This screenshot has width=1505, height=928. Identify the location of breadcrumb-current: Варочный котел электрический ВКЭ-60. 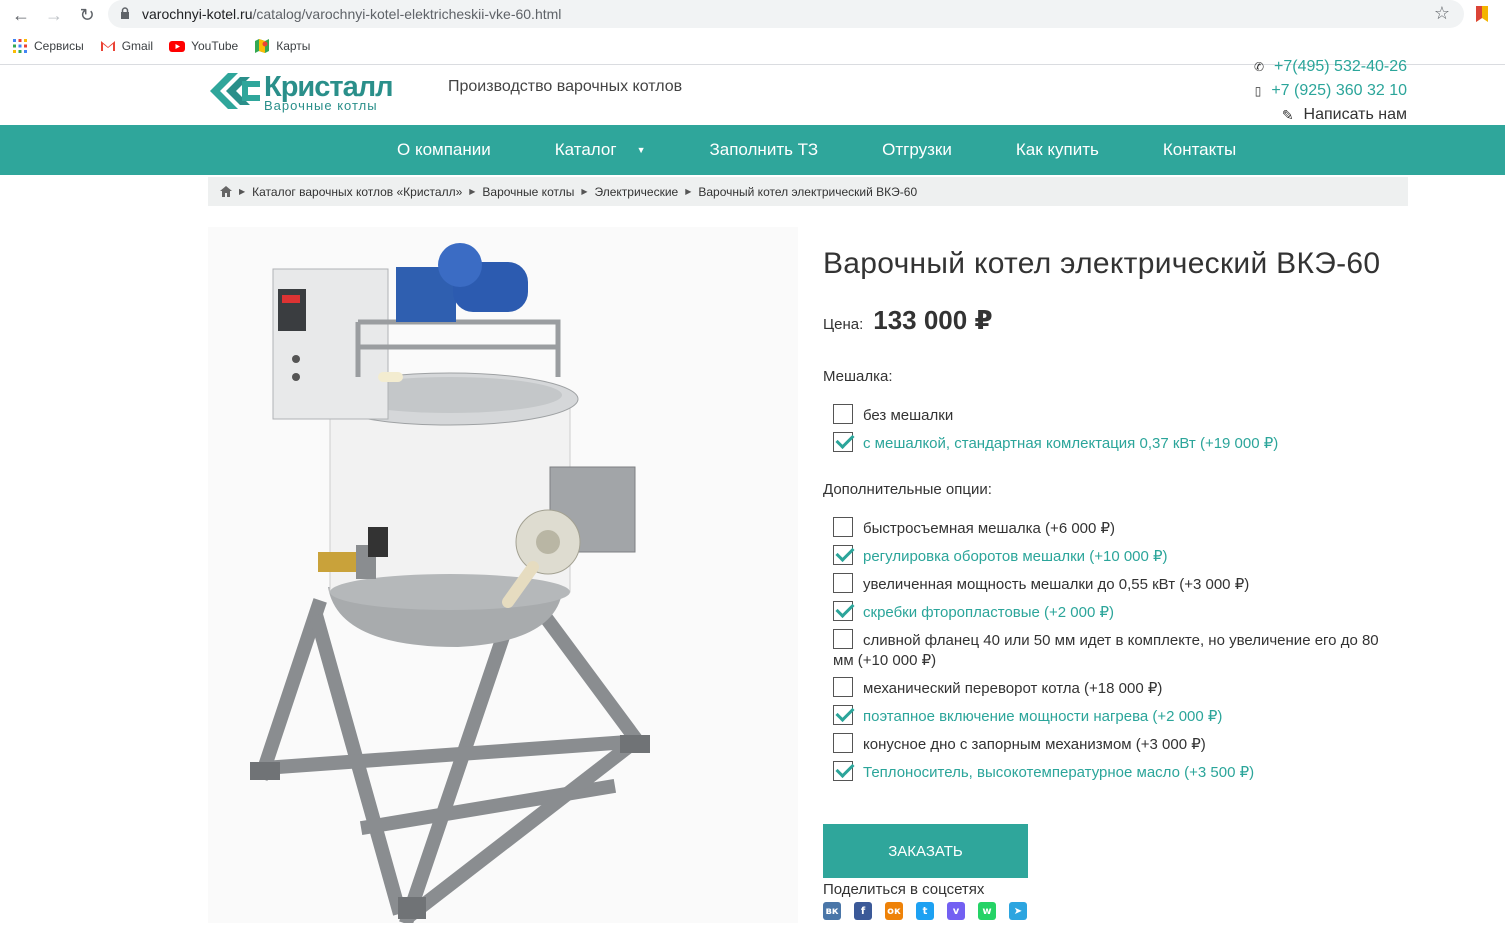
(808, 191).